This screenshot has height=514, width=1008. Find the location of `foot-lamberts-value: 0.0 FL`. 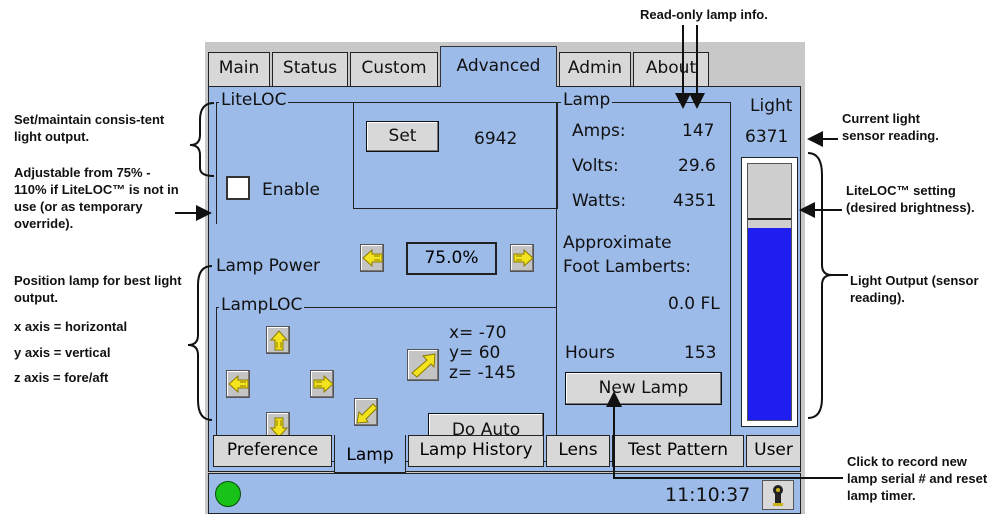

foot-lamberts-value: 0.0 FL is located at coordinates (694, 304).